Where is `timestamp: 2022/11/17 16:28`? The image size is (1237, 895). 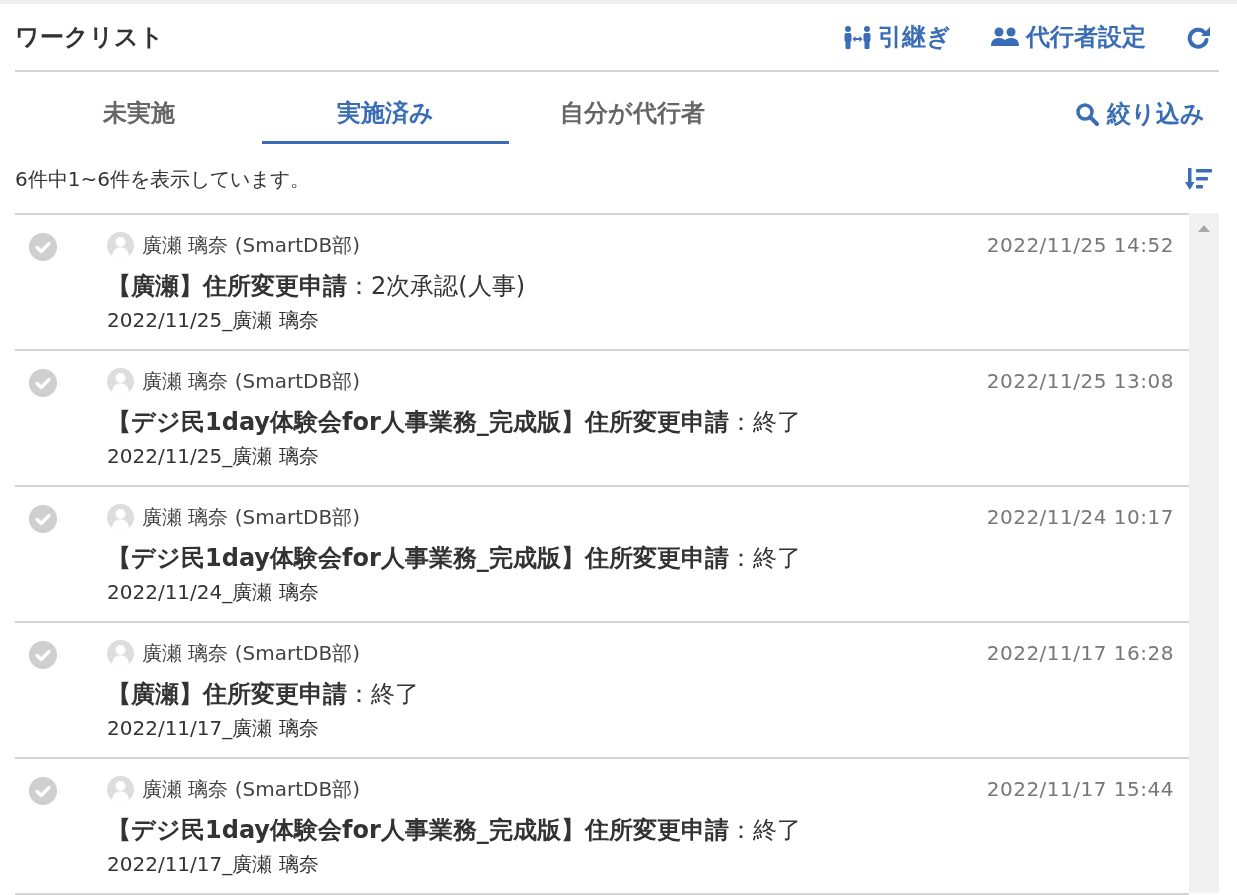 timestamp: 2022/11/17 16:28 is located at coordinates (1080, 653).